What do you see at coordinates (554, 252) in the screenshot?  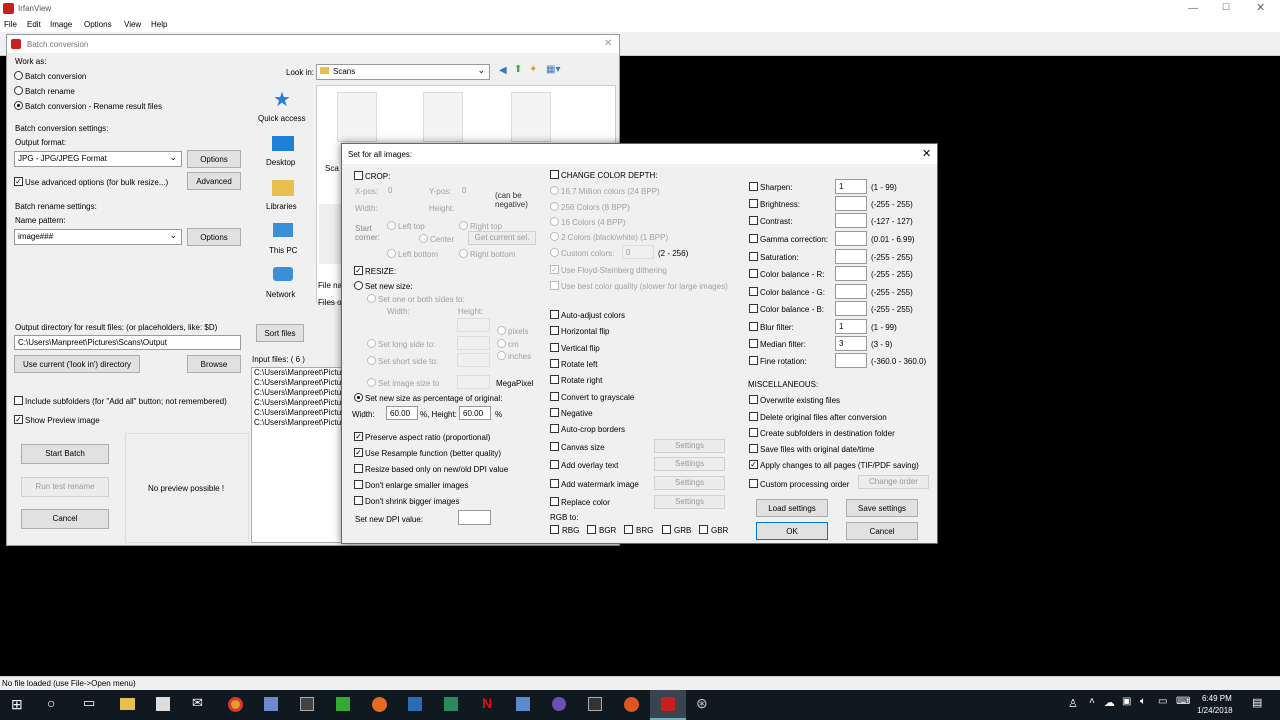 I see `depth-custom-radio` at bounding box center [554, 252].